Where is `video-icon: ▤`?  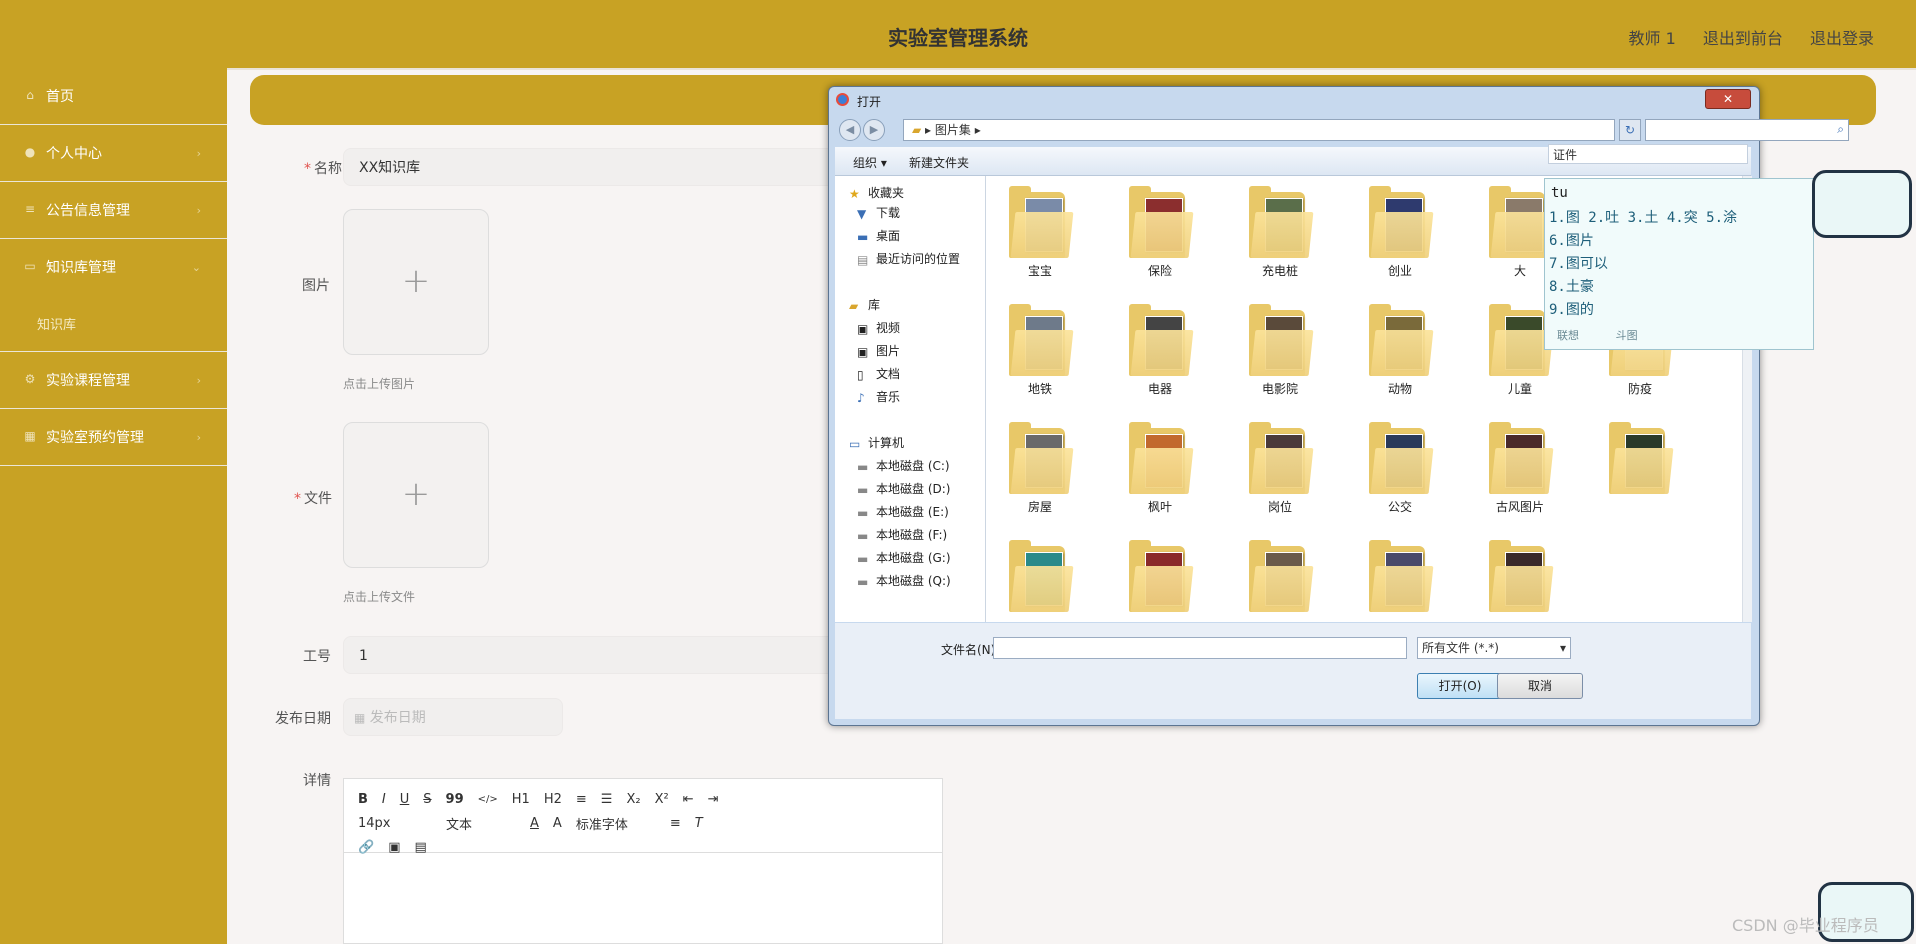 video-icon: ▤ is located at coordinates (420, 847).